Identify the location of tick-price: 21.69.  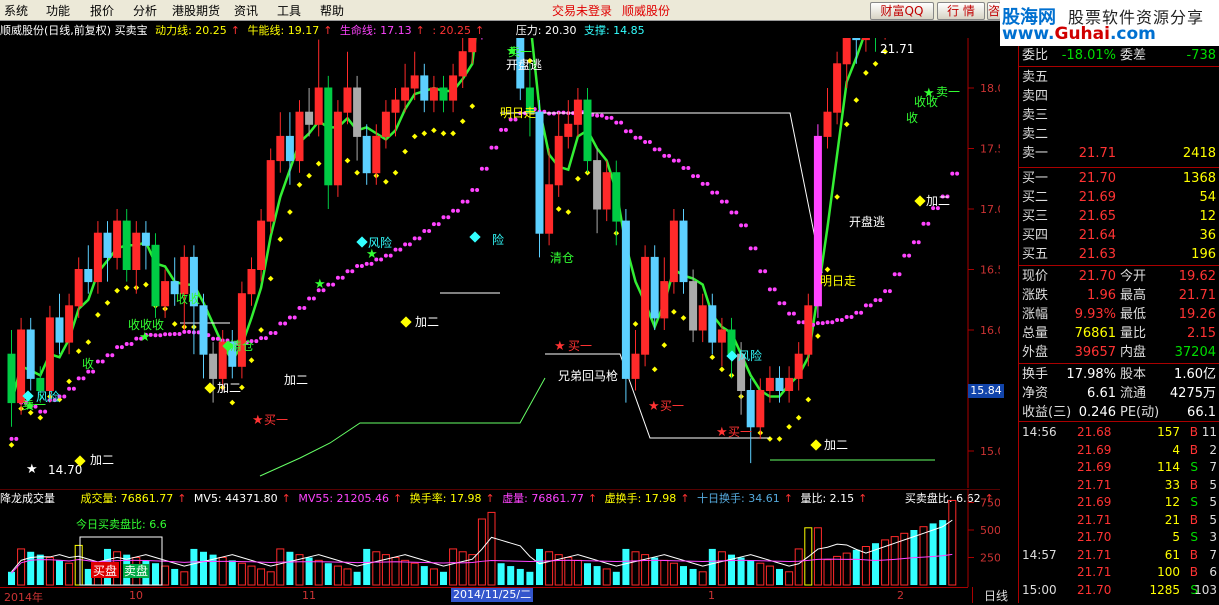
(1094, 449).